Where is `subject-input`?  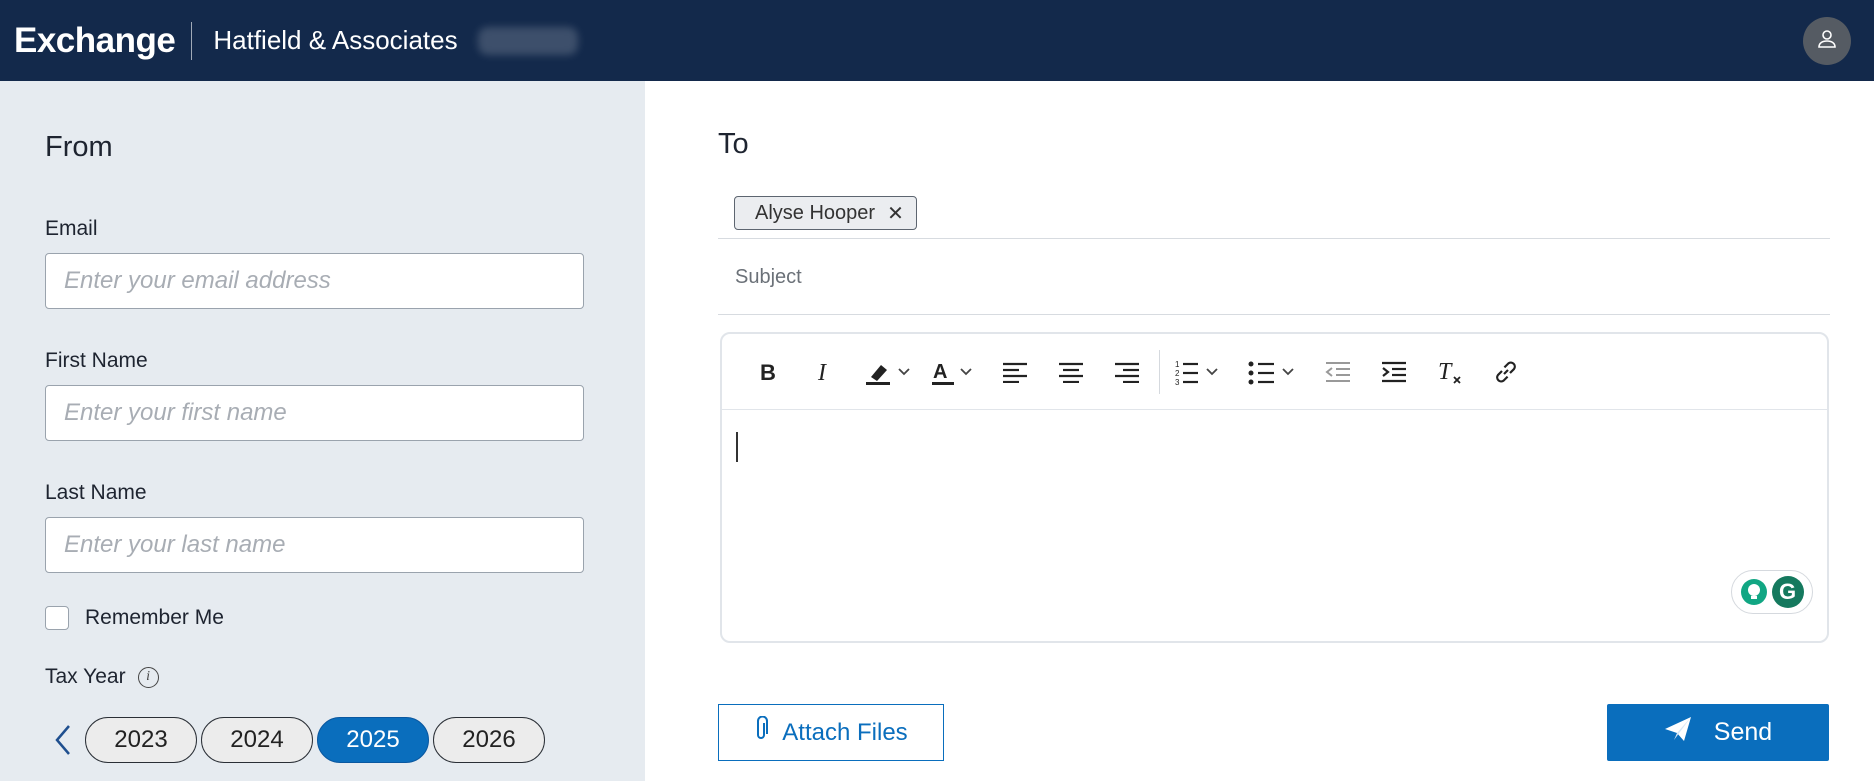 subject-input is located at coordinates (1275, 277).